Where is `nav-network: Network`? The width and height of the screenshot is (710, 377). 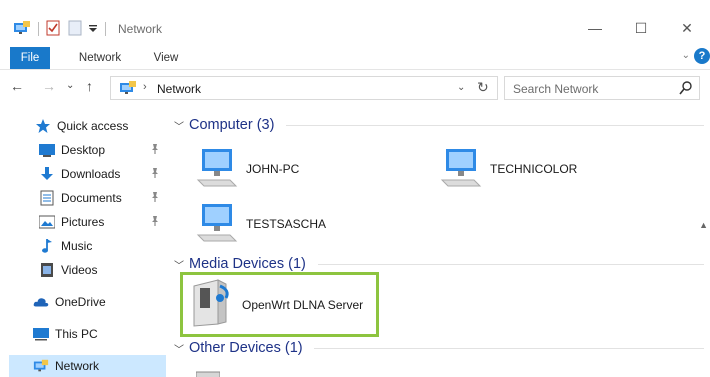 nav-network: Network is located at coordinates (87, 366).